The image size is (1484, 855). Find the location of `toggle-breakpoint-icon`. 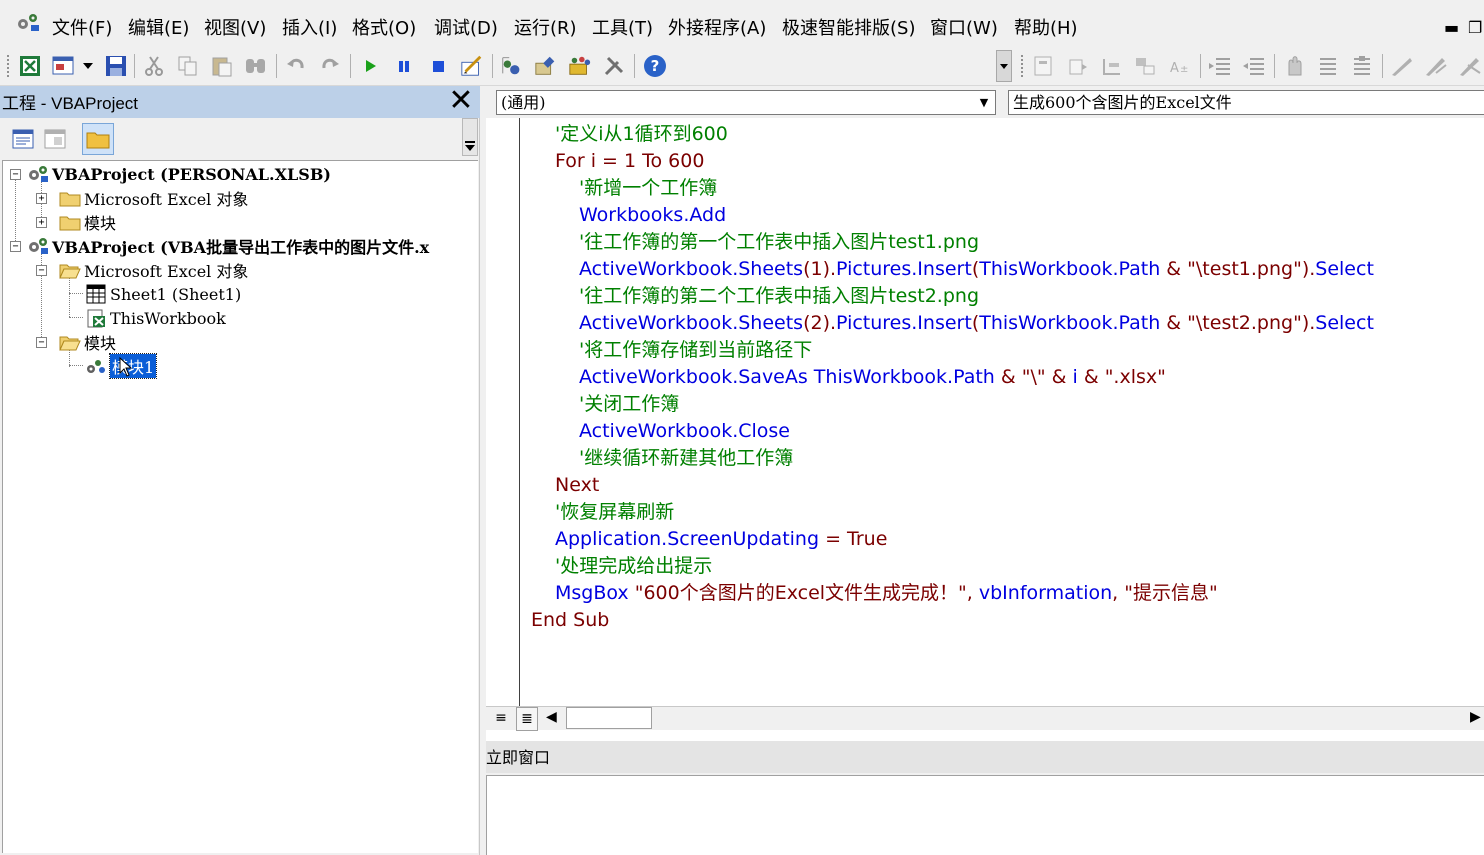

toggle-breakpoint-icon is located at coordinates (1294, 66).